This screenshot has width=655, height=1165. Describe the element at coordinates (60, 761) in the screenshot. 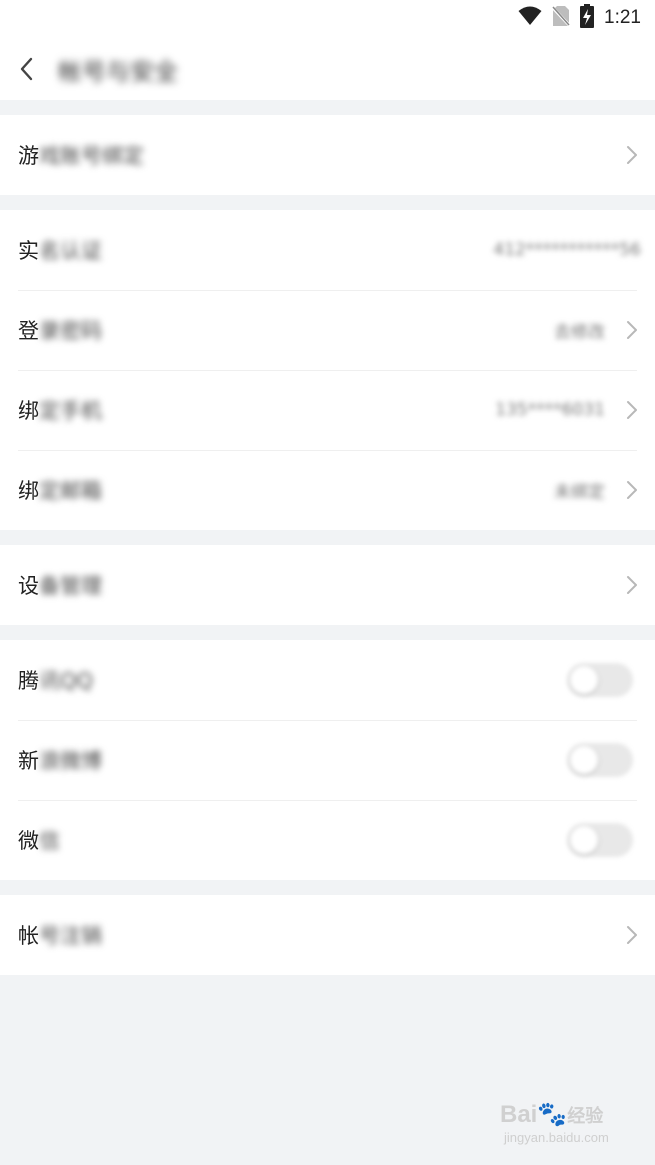

I see `row-label: 新浪微博` at that location.